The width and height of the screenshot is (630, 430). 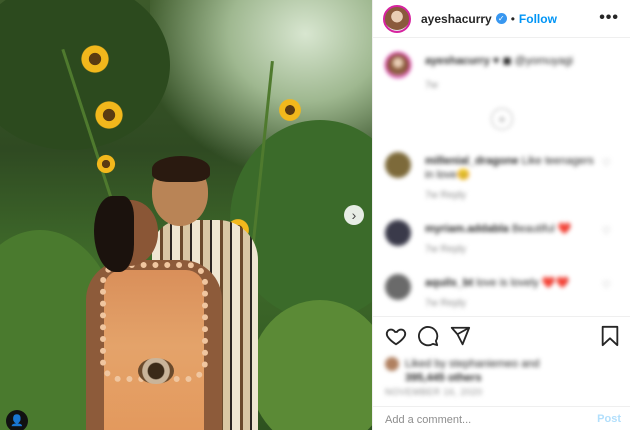 I want to click on more-options-icon: •••, so click(x=609, y=18).